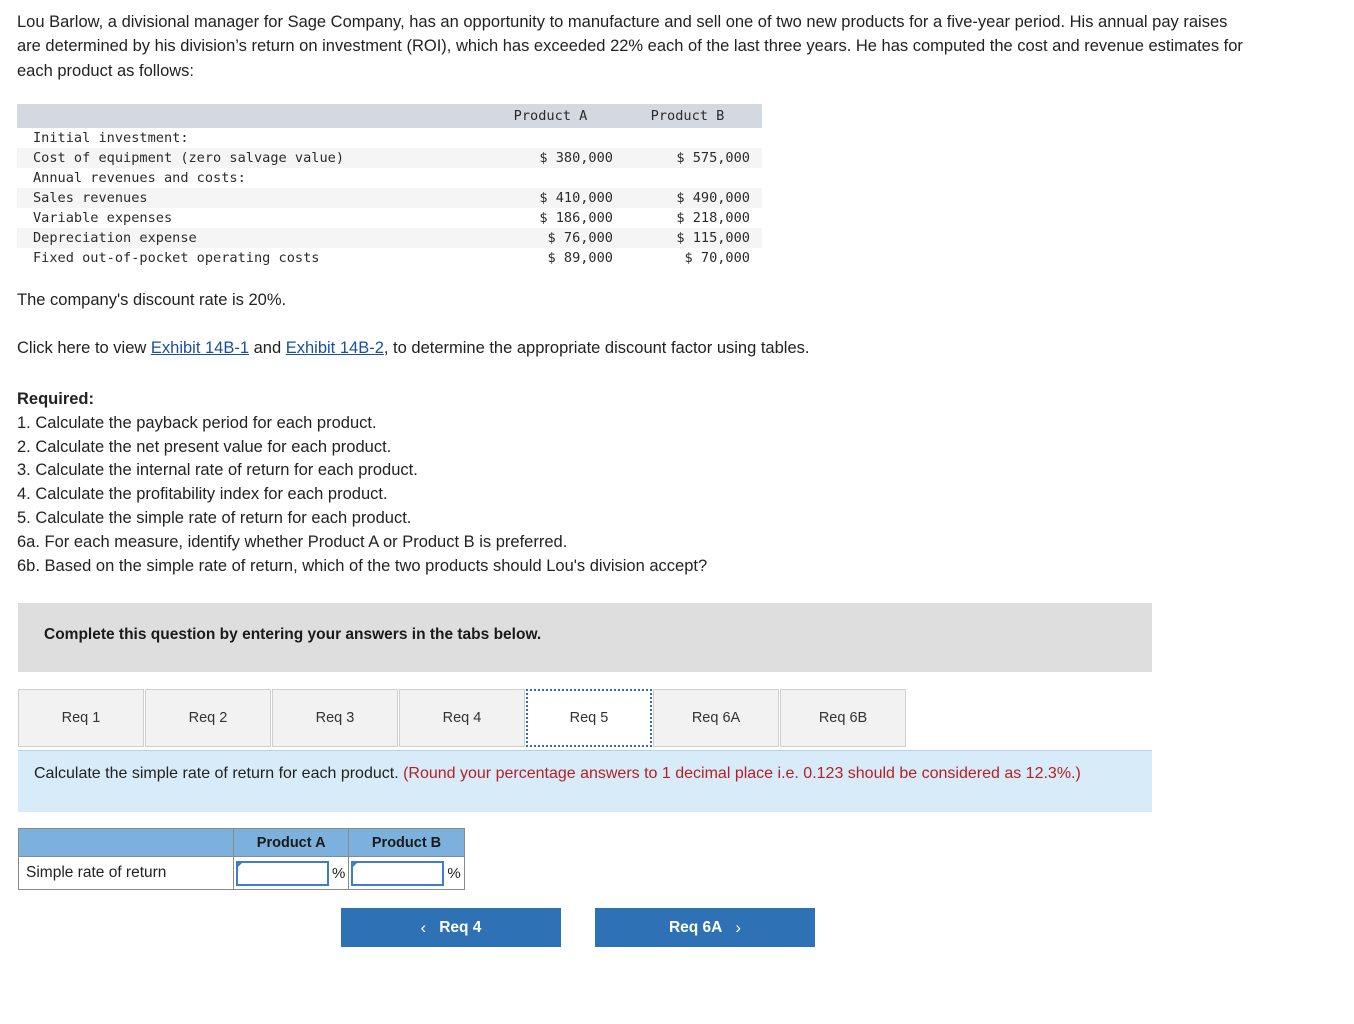 This screenshot has height=1024, width=1354. What do you see at coordinates (252, 116) in the screenshot?
I see `column-header-blank` at bounding box center [252, 116].